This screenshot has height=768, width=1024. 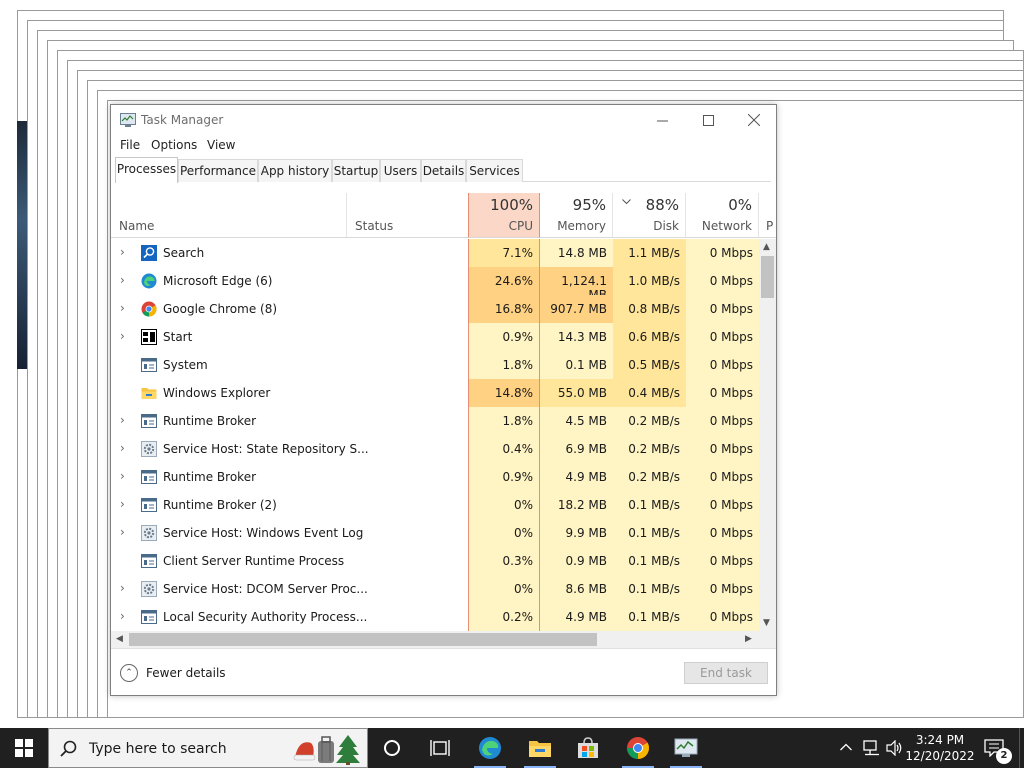 What do you see at coordinates (940, 748) in the screenshot?
I see `clock: 3:24 PM 12/20/2022` at bounding box center [940, 748].